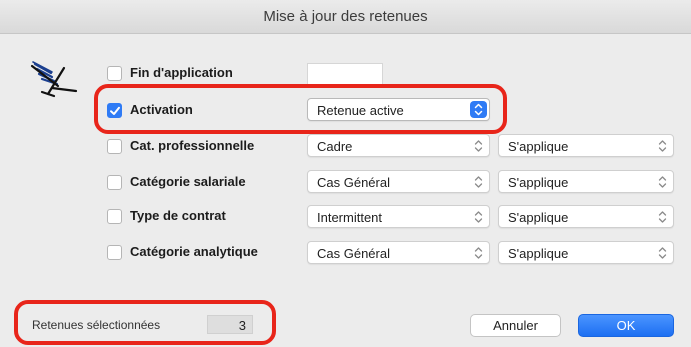 This screenshot has width=691, height=347. I want to click on cat-professionnelle-label: Cat. professionnelle, so click(192, 145).